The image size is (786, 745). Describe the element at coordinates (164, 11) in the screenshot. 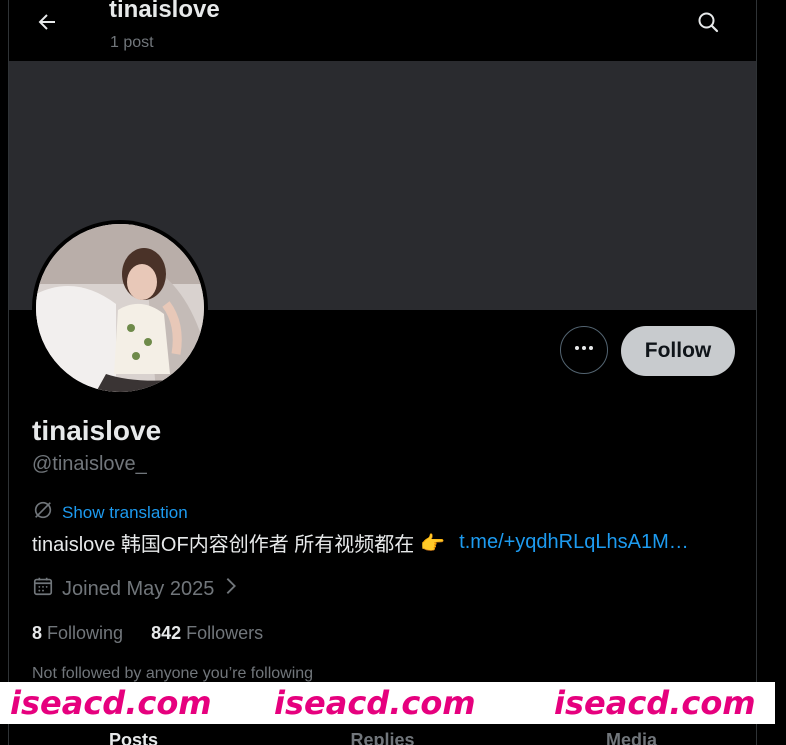

I see `header-title: tinaislove` at that location.